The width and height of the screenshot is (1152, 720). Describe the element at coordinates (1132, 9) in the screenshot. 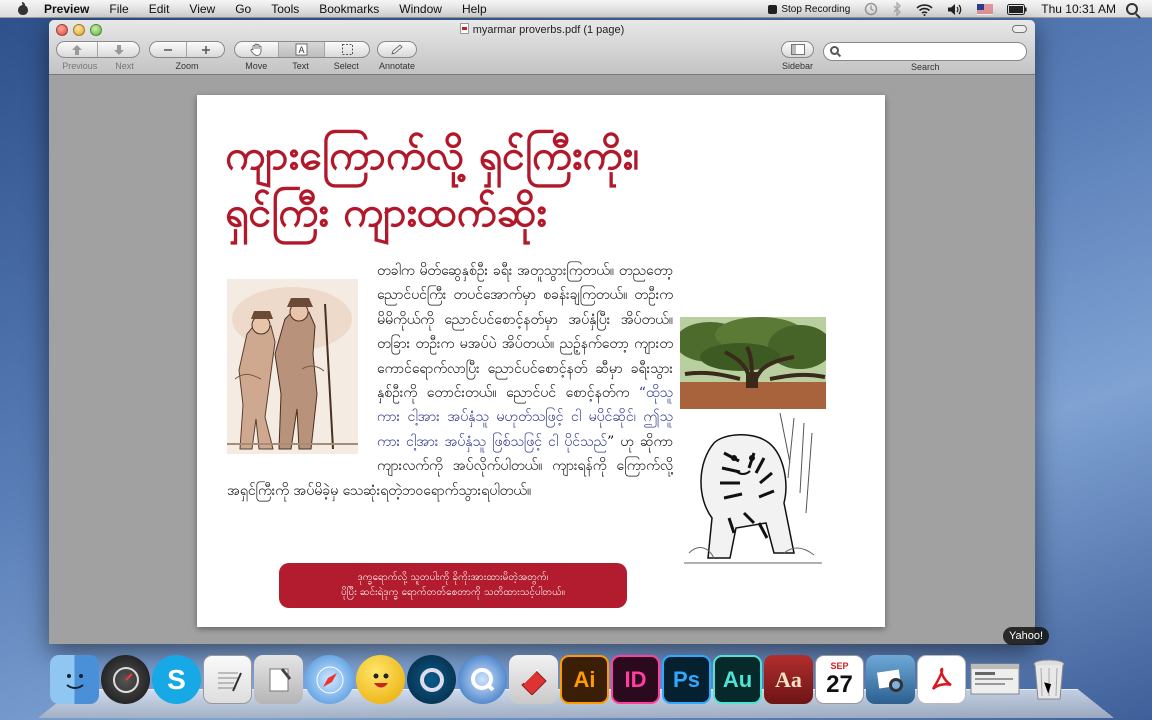

I see `spotlight-icon` at that location.